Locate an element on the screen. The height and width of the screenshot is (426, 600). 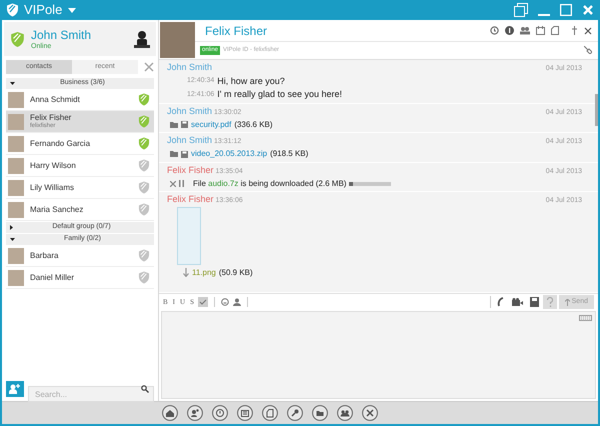
contact-item: Anna Schmidt is located at coordinates (80, 100).